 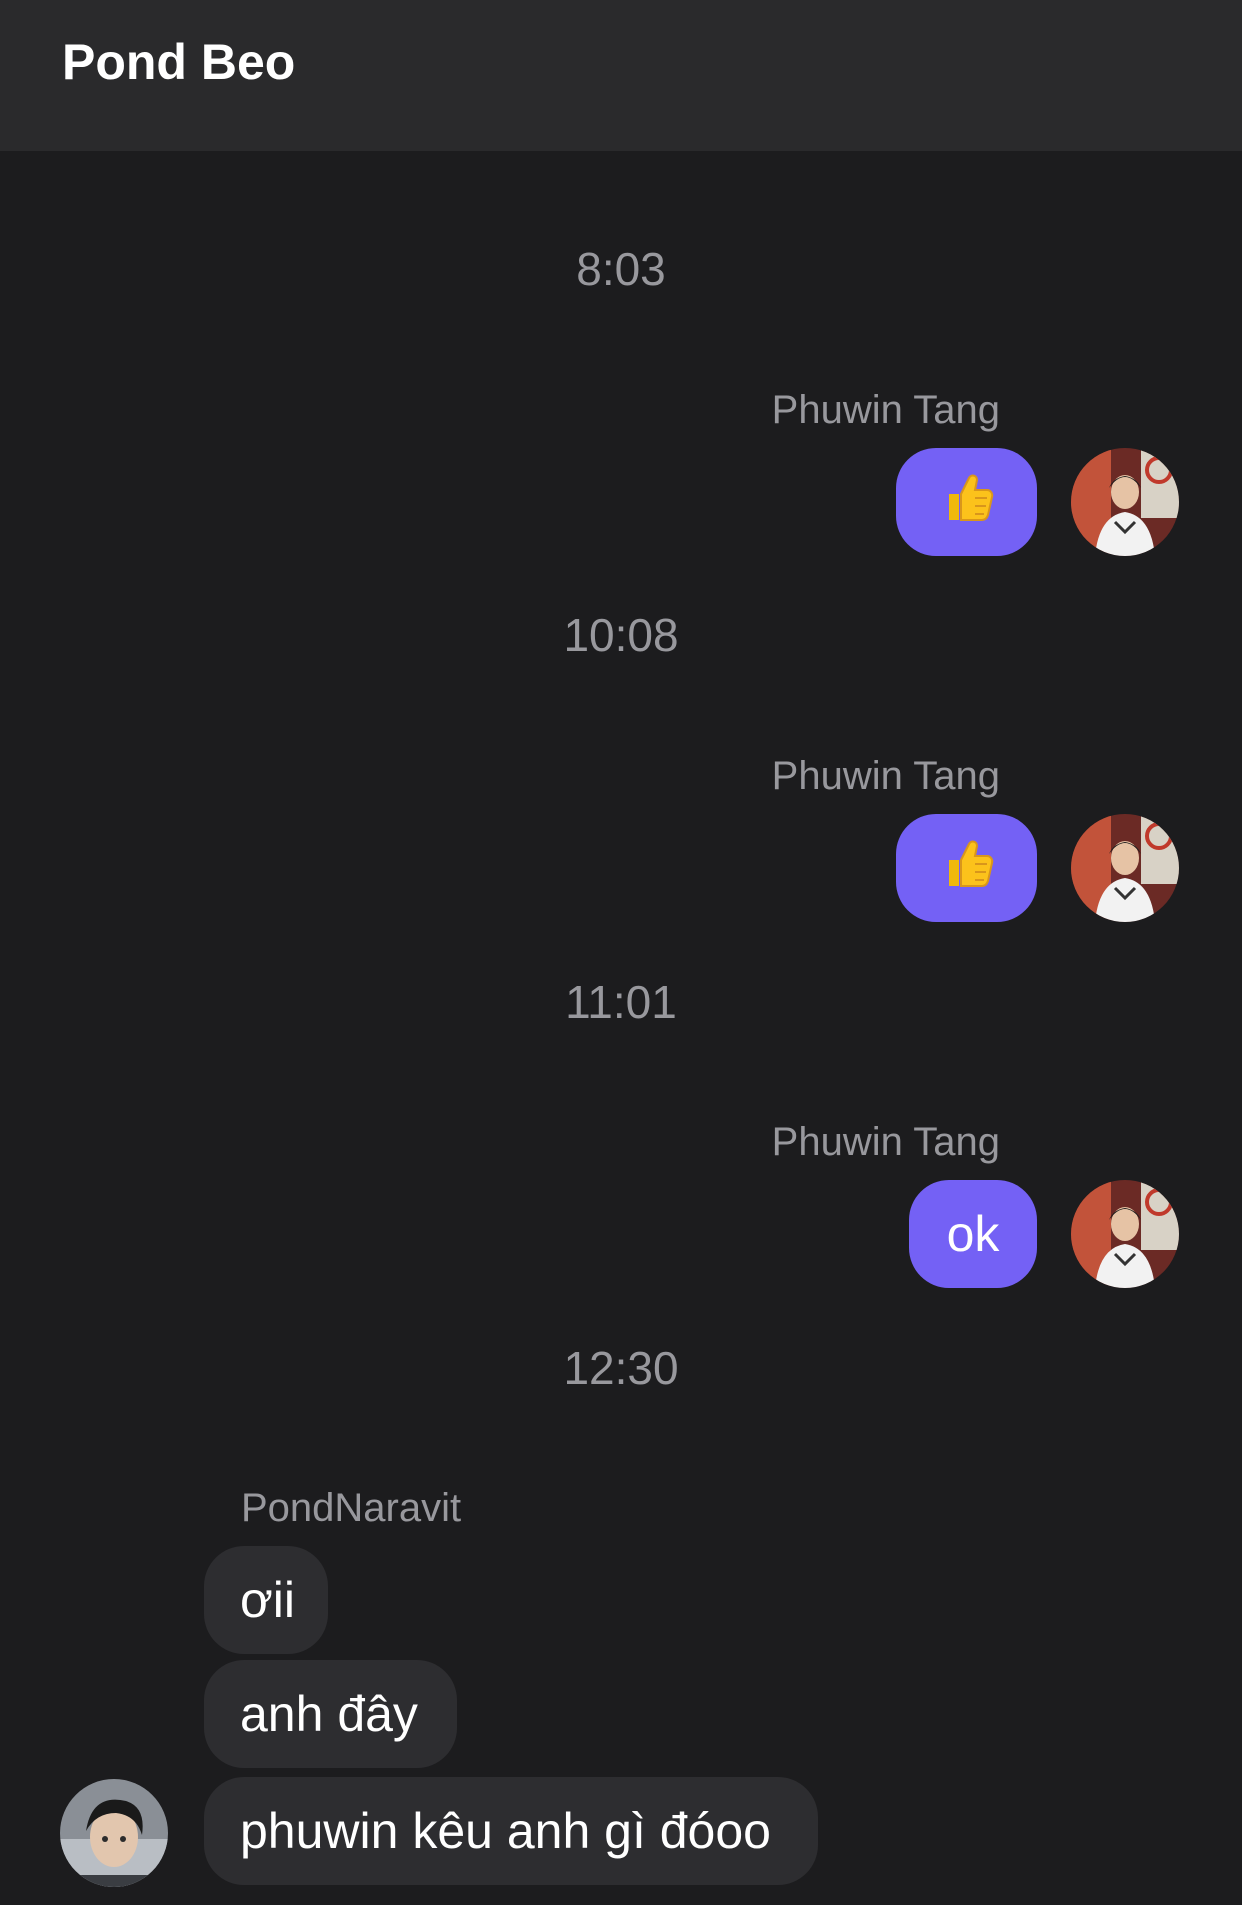 I want to click on timestamp: 11:01, so click(x=621, y=1002).